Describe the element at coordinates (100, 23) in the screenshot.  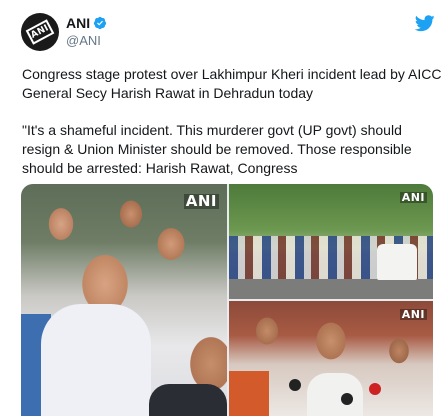
I see `verified-badge-icon` at that location.